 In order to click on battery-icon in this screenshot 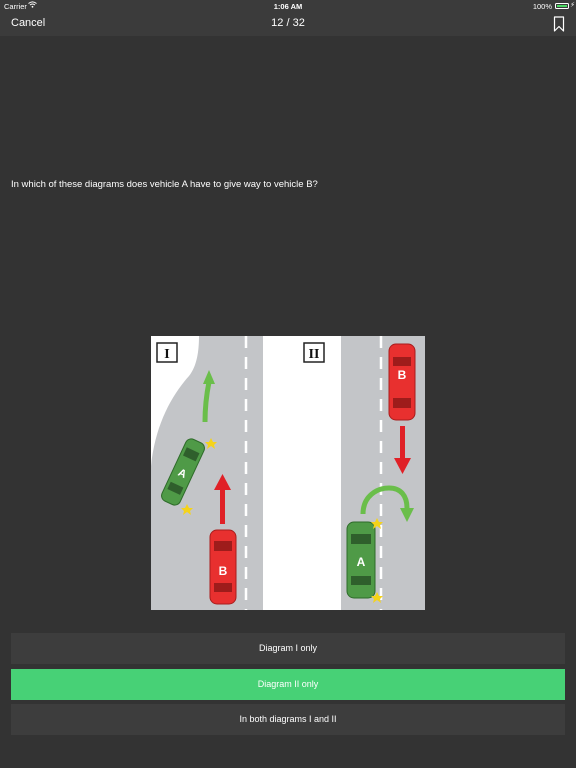, I will do `click(562, 6)`.